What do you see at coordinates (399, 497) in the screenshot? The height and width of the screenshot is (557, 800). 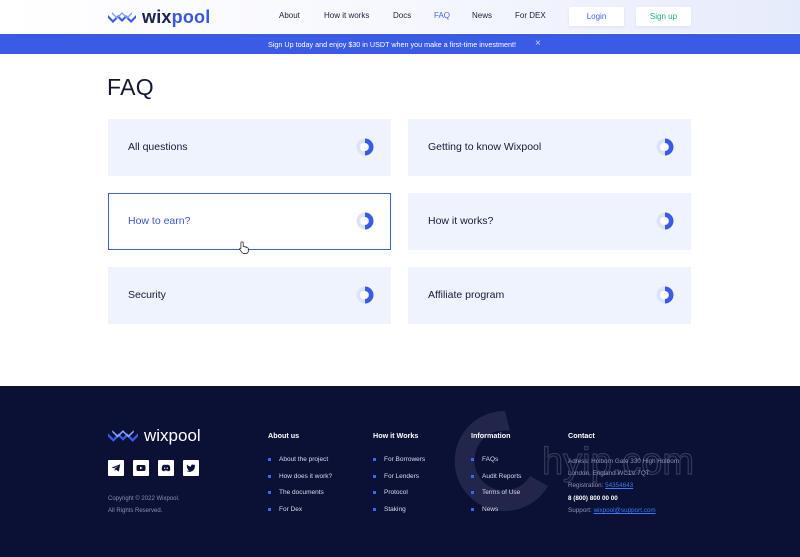 I see `footer-link: Protocol` at bounding box center [399, 497].